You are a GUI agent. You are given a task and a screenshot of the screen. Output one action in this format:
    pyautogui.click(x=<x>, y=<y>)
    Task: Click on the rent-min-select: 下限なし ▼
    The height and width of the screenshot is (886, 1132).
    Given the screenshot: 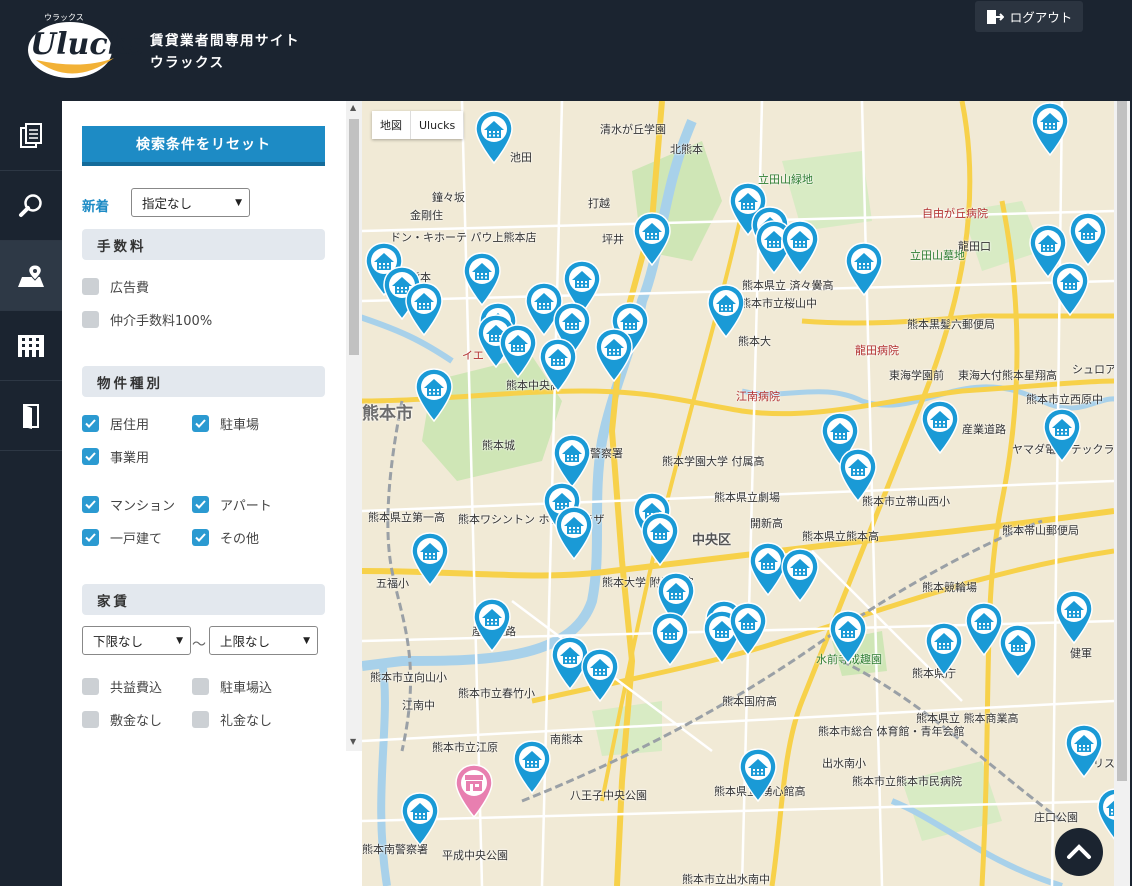 What is the action you would take?
    pyautogui.click(x=136, y=640)
    